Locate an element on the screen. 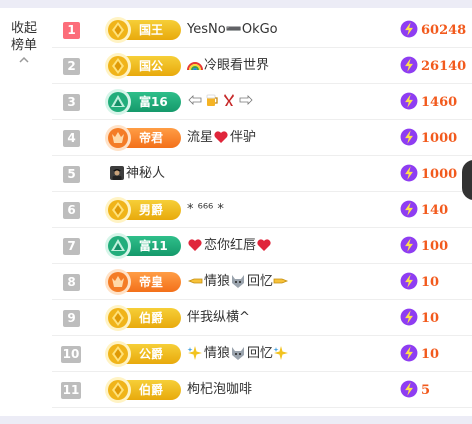 Image resolution: width=472 pixels, height=424 pixels. user-name-text: 回忆 is located at coordinates (260, 353).